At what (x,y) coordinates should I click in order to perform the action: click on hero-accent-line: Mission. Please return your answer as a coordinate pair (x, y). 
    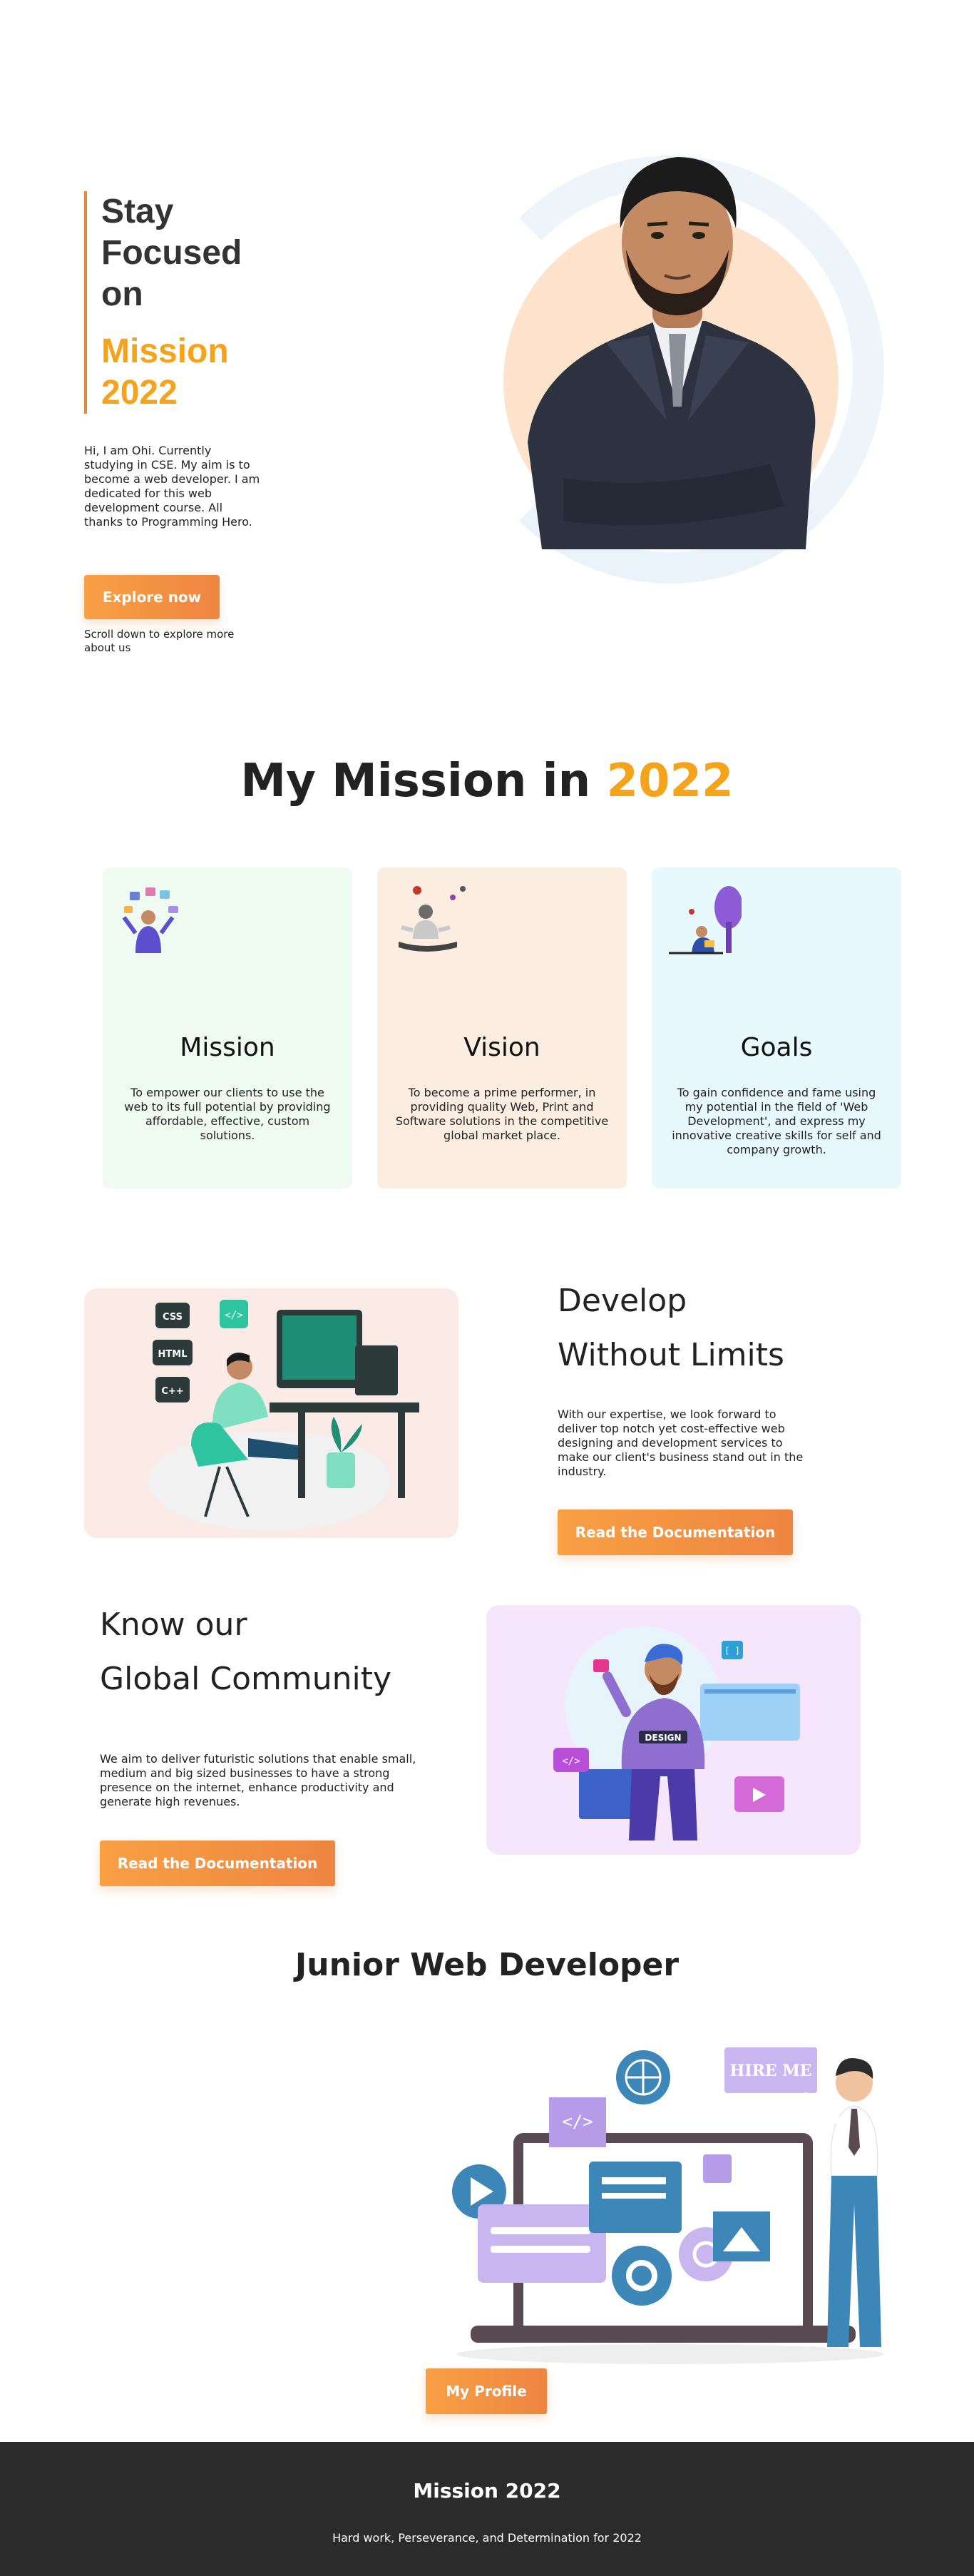
    Looking at the image, I should click on (165, 351).